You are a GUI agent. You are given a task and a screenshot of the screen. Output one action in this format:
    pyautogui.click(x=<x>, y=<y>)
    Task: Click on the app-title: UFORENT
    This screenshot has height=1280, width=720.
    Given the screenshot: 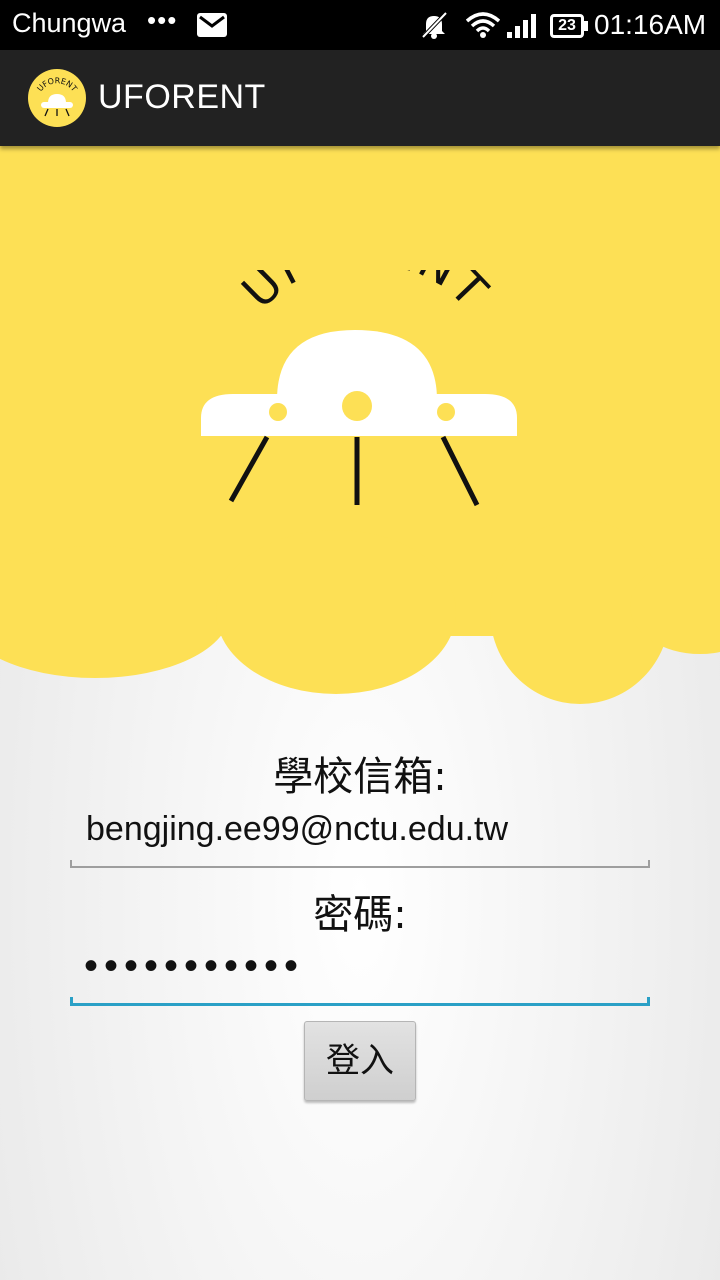 What is the action you would take?
    pyautogui.click(x=182, y=97)
    